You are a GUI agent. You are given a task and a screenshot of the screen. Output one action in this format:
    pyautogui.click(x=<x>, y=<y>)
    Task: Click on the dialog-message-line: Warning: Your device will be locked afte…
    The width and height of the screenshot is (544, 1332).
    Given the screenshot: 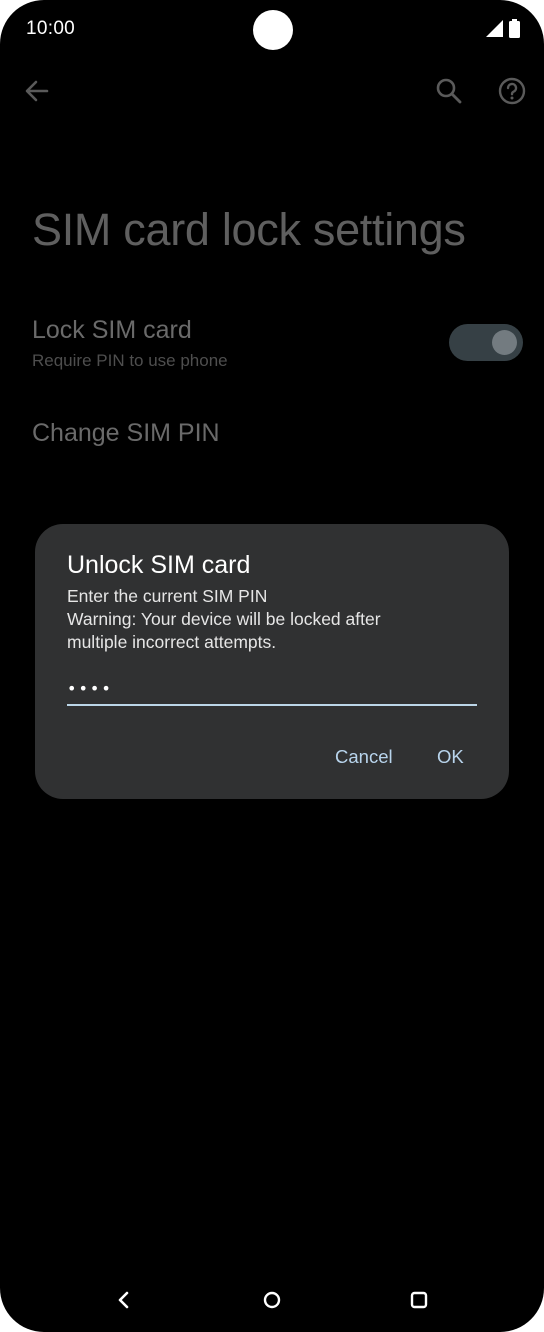 What is the action you would take?
    pyautogui.click(x=224, y=619)
    